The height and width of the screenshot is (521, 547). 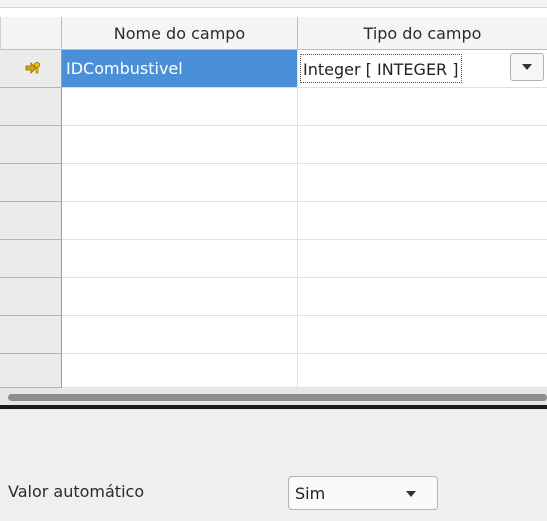 I want to click on field-type-dropdown-button, so click(x=527, y=67).